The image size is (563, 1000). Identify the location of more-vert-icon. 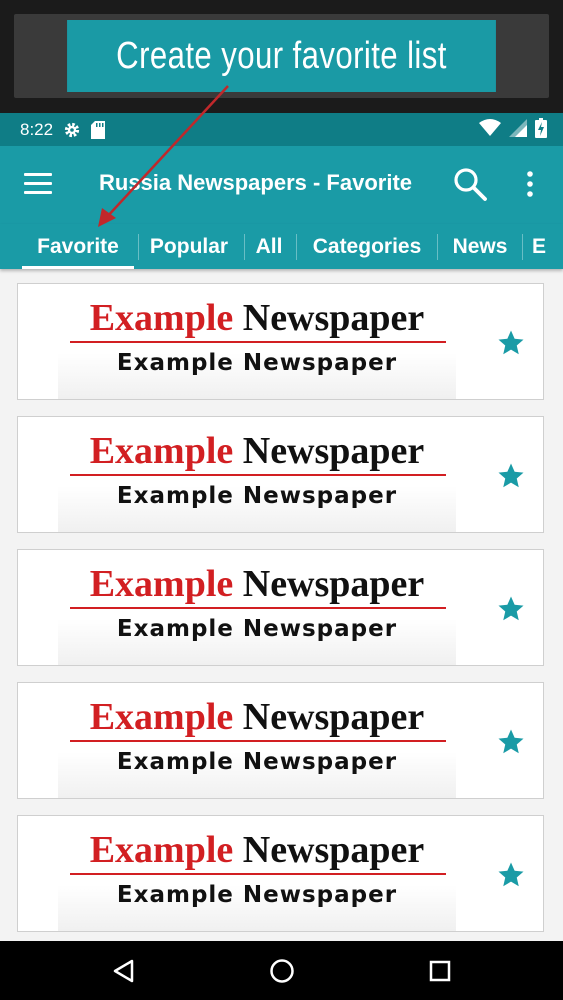
(530, 185).